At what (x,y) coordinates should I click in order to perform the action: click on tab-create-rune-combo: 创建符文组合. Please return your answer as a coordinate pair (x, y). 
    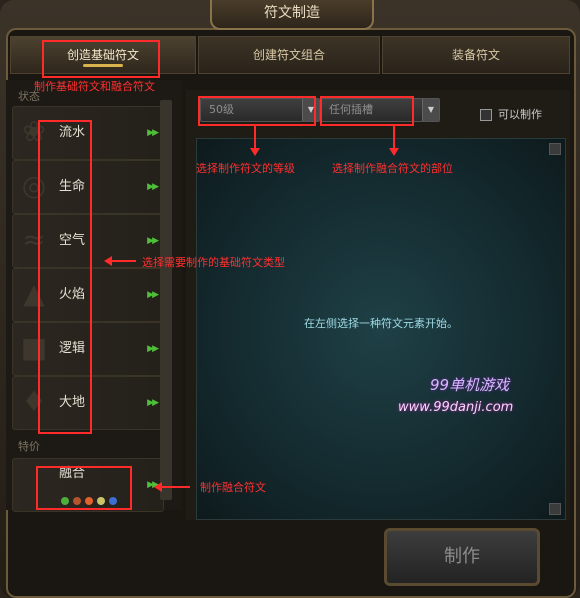
    Looking at the image, I should click on (289, 55).